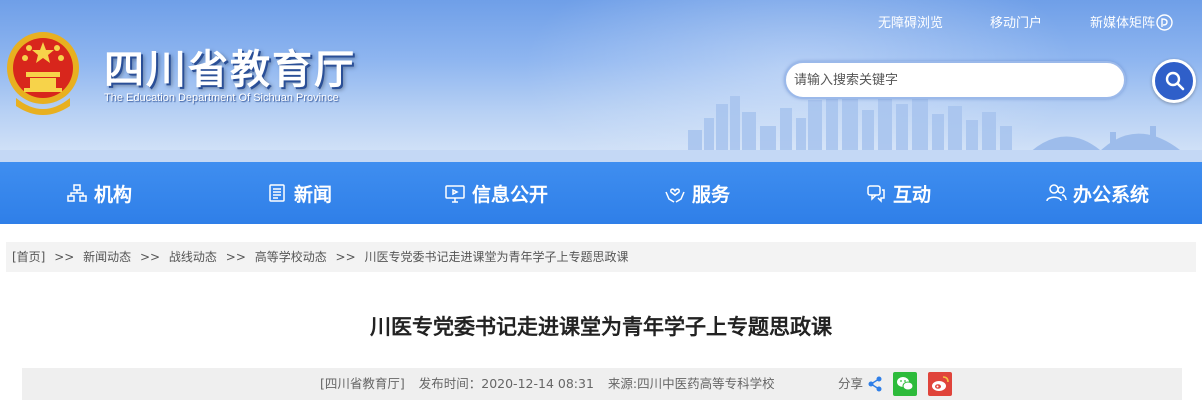  What do you see at coordinates (291, 257) in the screenshot?
I see `breadcrumb-universities: 高等学校动态` at bounding box center [291, 257].